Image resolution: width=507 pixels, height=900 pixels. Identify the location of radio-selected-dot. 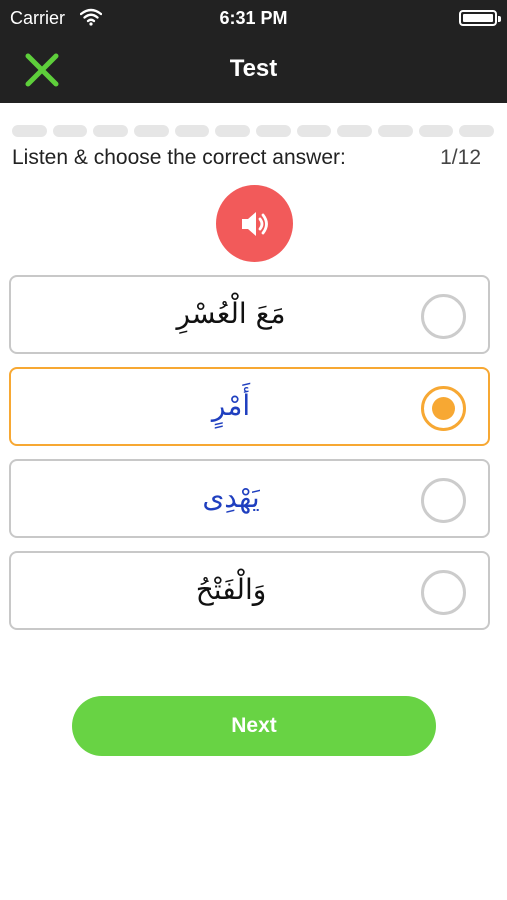
(443, 408).